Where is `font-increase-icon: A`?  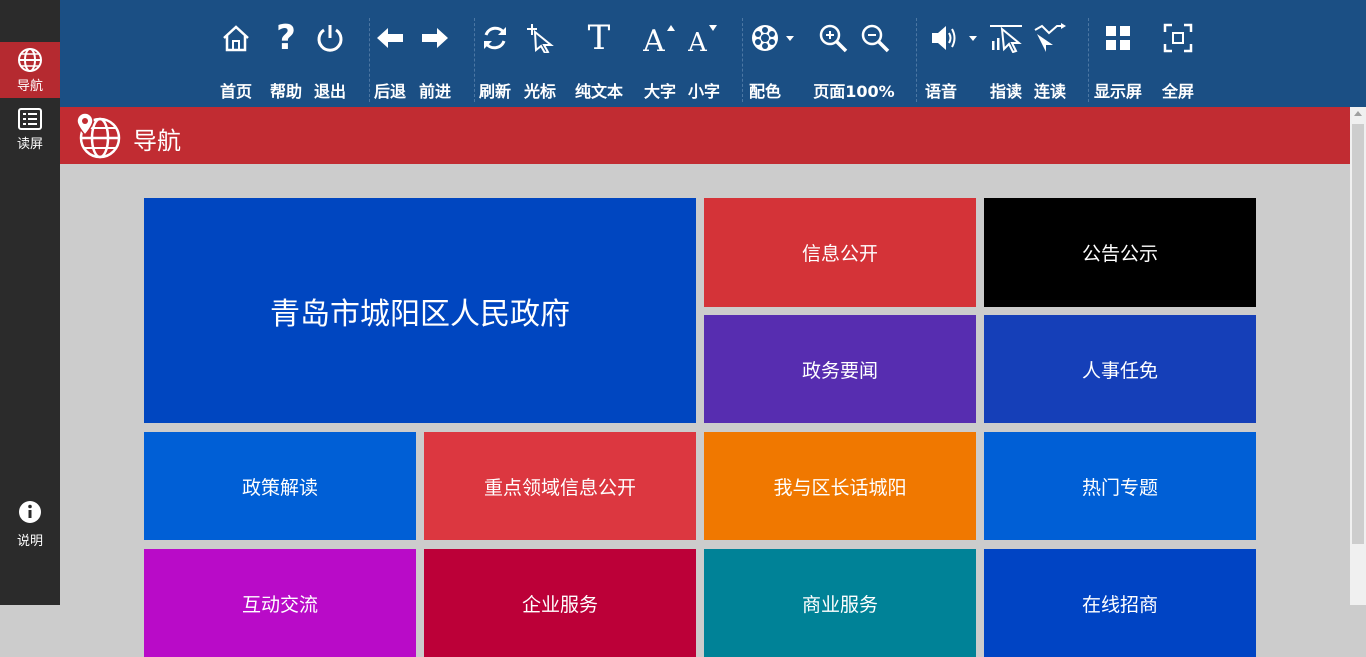 font-increase-icon: A is located at coordinates (659, 38).